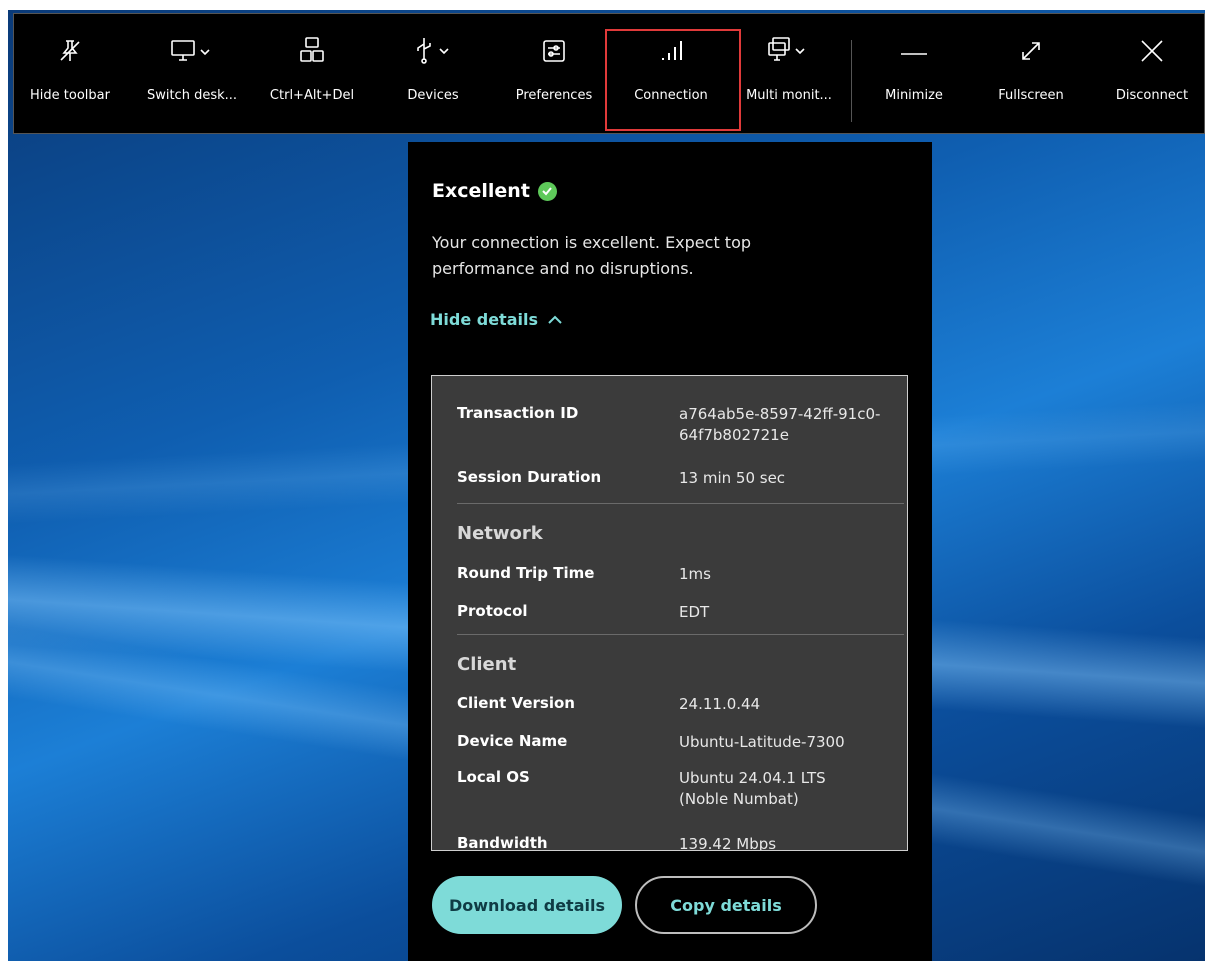 Image resolution: width=1205 pixels, height=961 pixels. What do you see at coordinates (1031, 44) in the screenshot?
I see `expand-icon` at bounding box center [1031, 44].